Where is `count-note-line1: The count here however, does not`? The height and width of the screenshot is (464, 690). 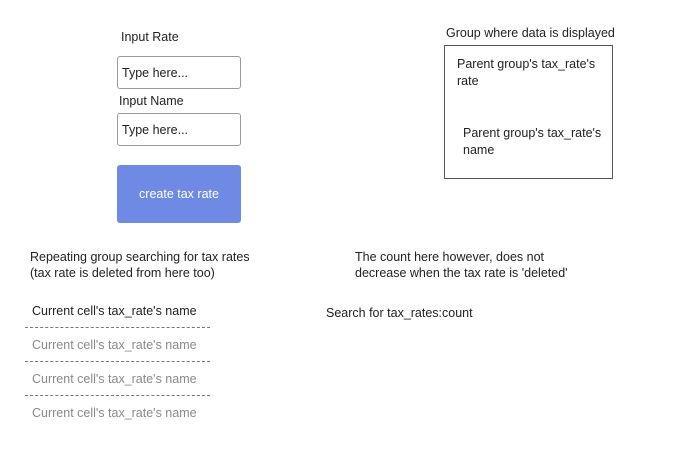 count-note-line1: The count here however, does not is located at coordinates (450, 257).